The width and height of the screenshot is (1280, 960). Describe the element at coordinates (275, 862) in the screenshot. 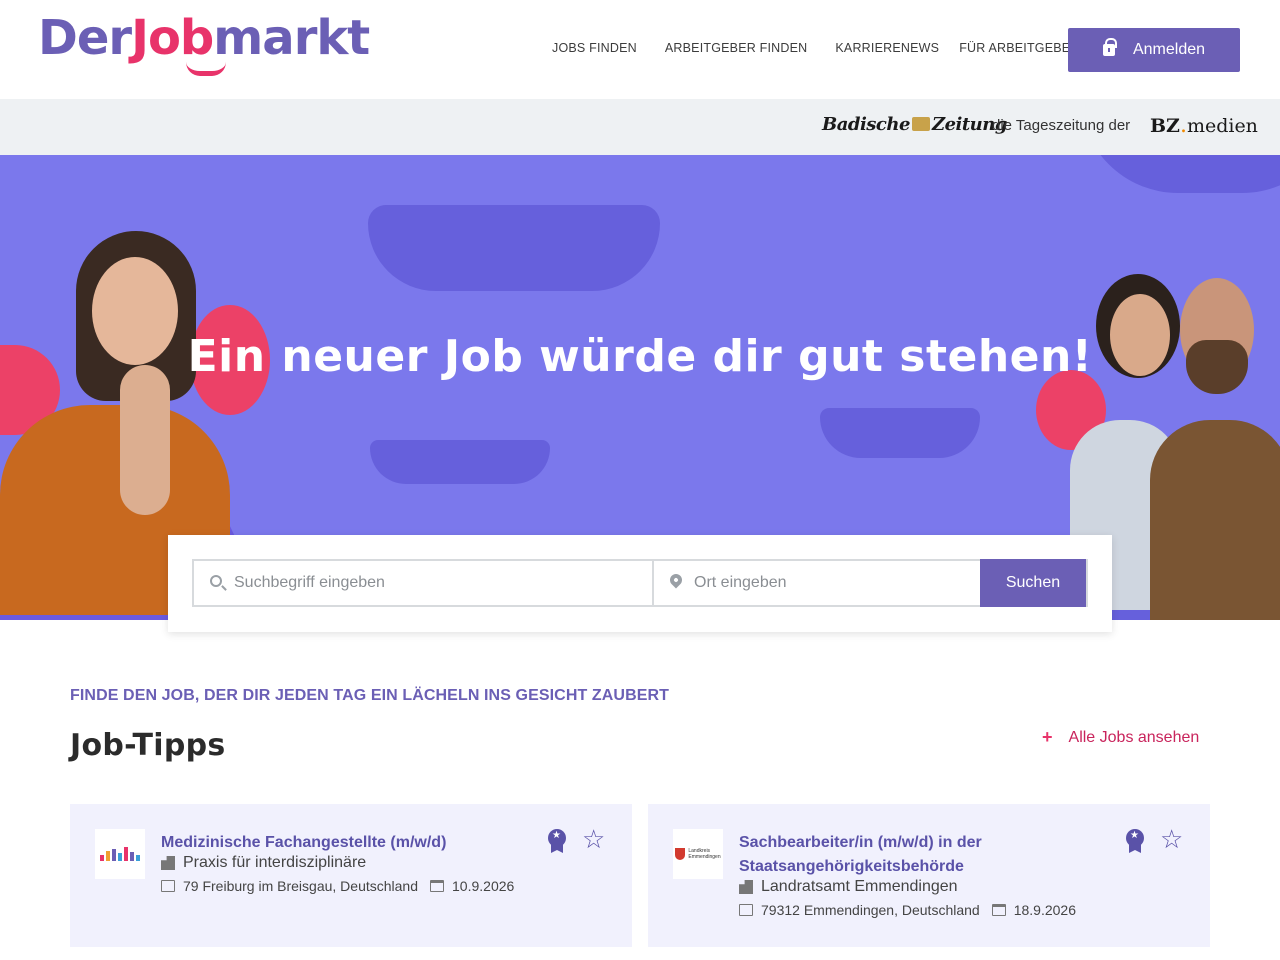

I see `company-name: Praxis für interdisziplinäre` at that location.